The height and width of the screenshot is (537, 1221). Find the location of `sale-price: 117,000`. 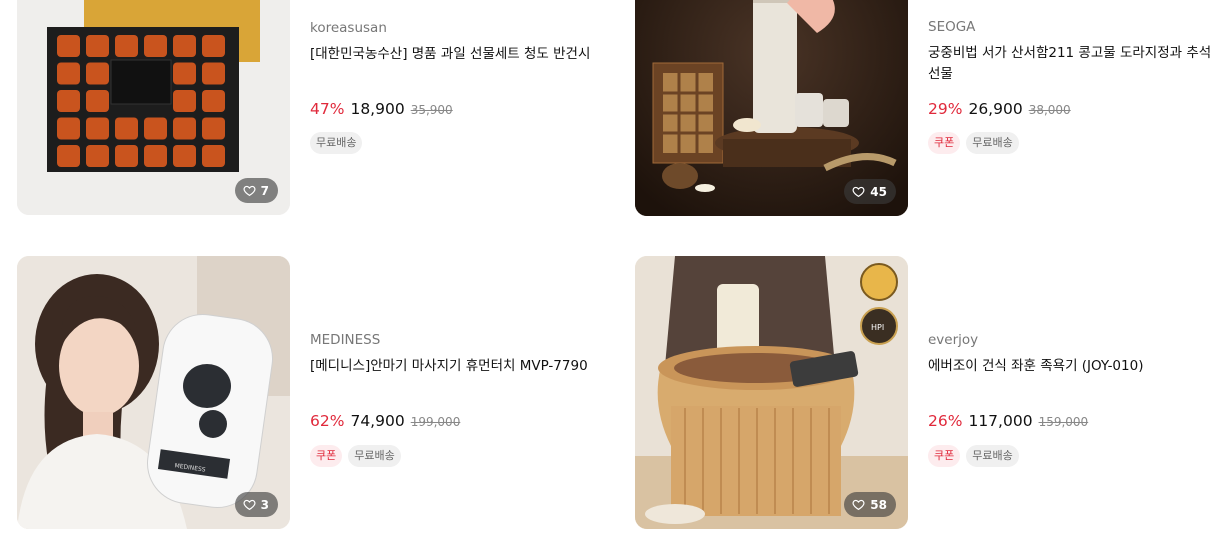

sale-price: 117,000 is located at coordinates (1000, 421).